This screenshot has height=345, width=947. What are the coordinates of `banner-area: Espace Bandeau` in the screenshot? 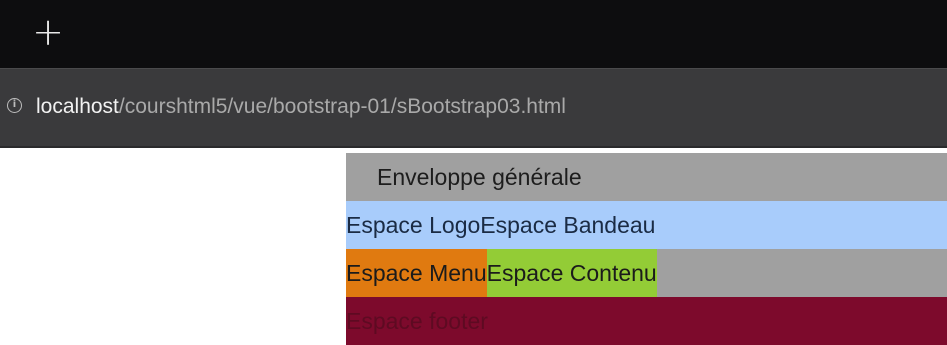 It's located at (568, 225).